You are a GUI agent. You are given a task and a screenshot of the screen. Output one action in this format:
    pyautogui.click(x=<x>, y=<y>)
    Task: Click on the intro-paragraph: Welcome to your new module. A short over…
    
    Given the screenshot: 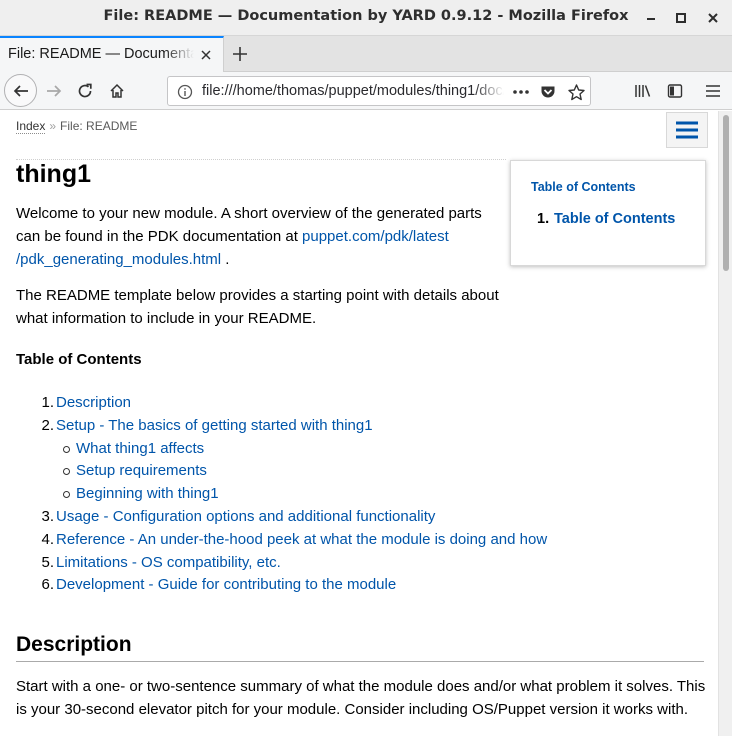 What is the action you would take?
    pyautogui.click(x=256, y=236)
    